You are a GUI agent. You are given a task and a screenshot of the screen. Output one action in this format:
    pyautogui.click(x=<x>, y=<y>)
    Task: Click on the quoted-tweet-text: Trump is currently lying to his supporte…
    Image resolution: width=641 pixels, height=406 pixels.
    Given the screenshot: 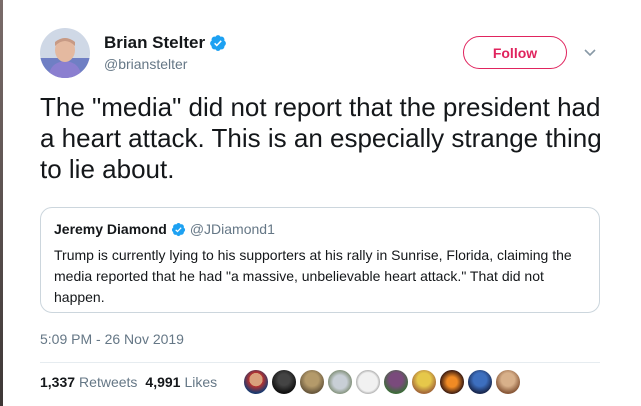 What is the action you would take?
    pyautogui.click(x=313, y=276)
    